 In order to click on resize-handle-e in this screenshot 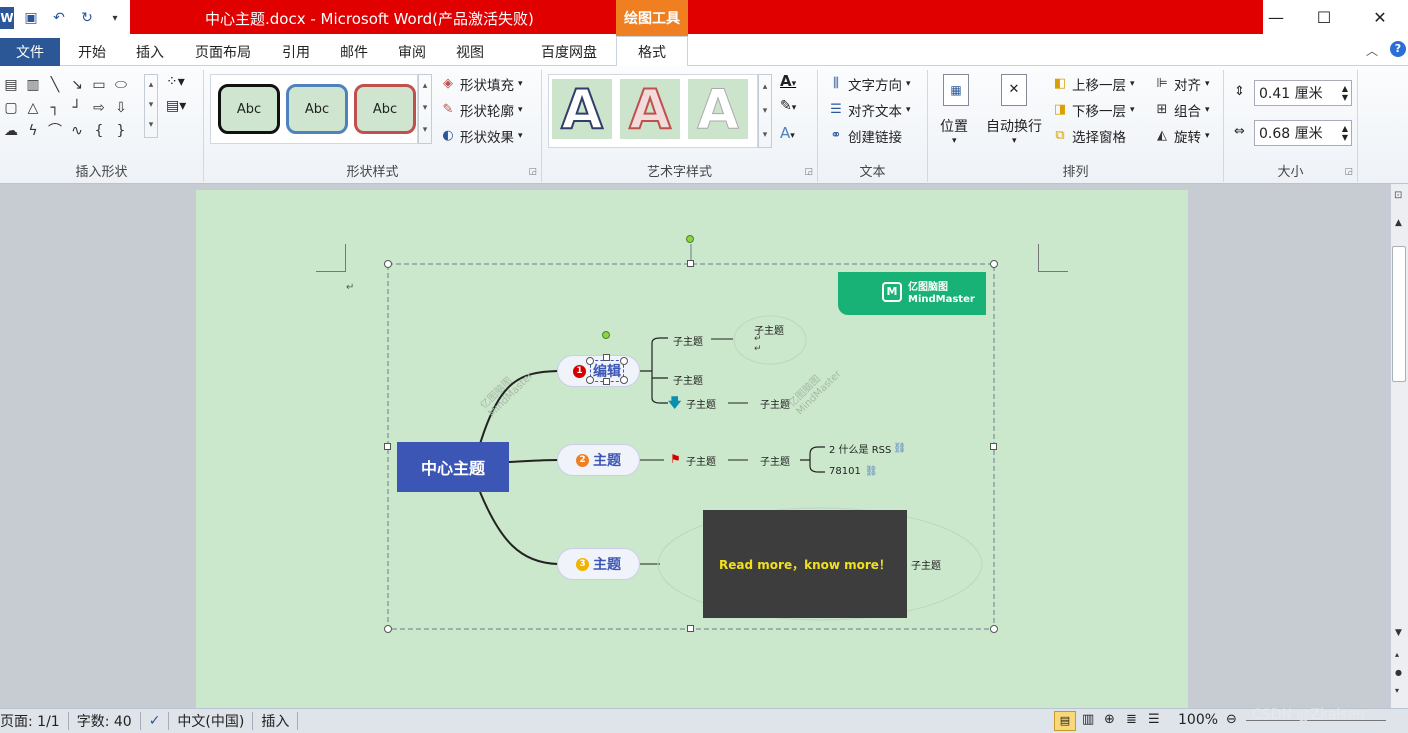, I will do `click(993, 446)`.